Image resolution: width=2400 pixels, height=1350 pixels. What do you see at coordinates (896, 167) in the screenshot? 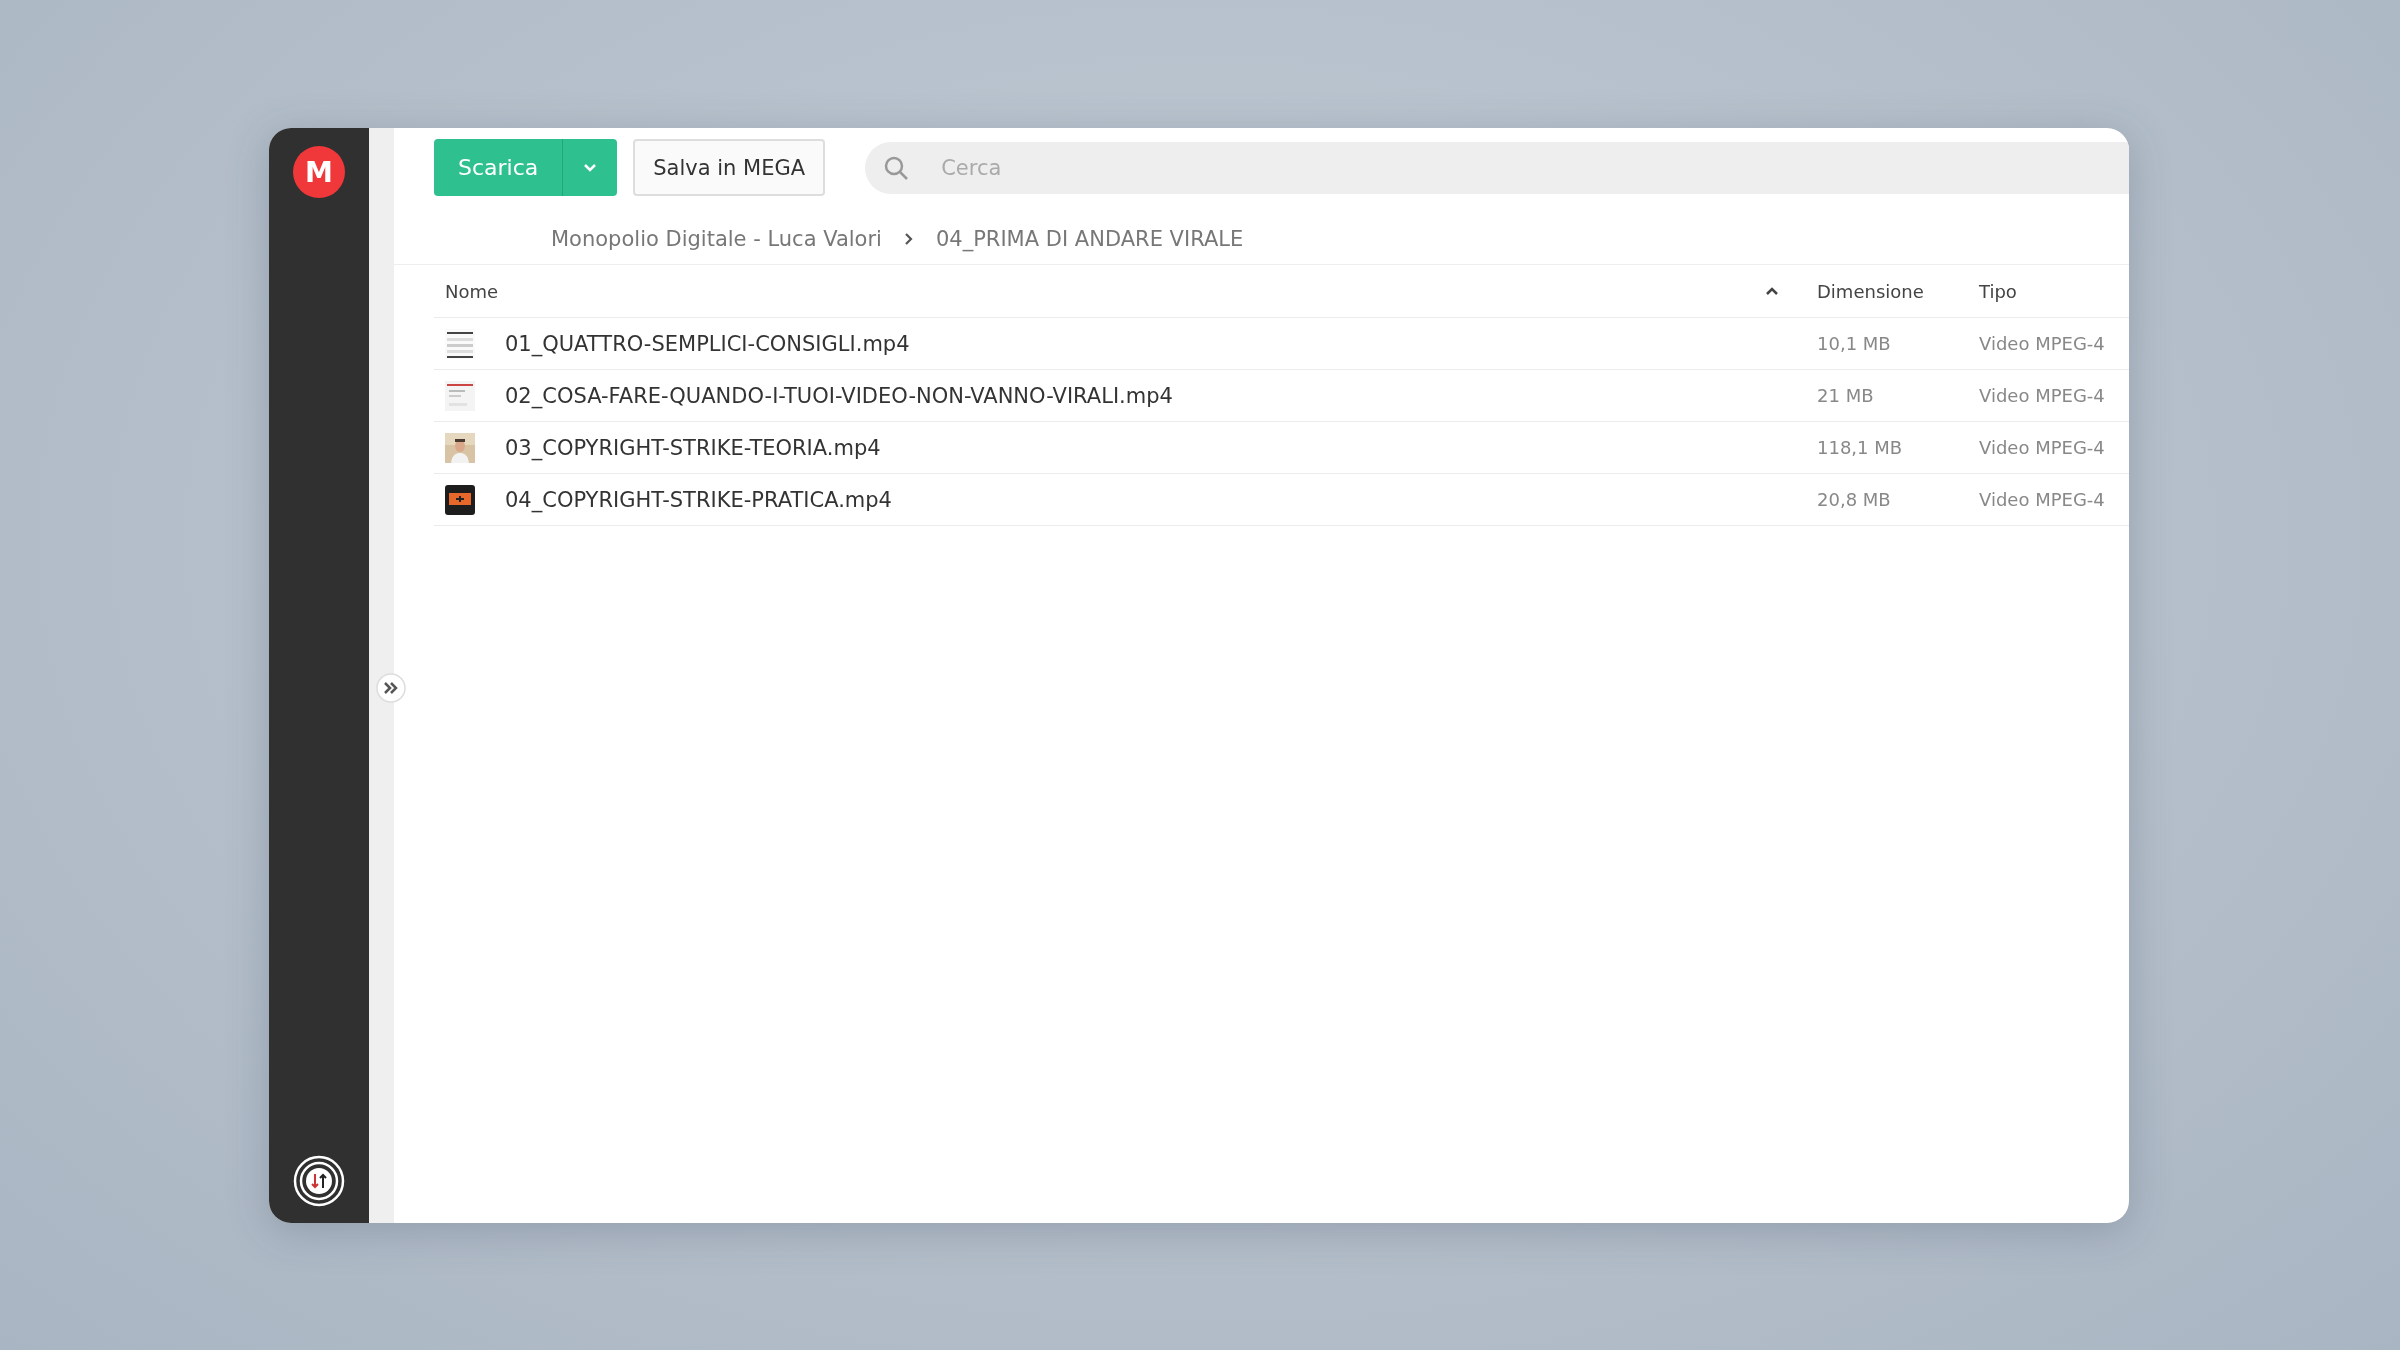
I see `search-icon` at bounding box center [896, 167].